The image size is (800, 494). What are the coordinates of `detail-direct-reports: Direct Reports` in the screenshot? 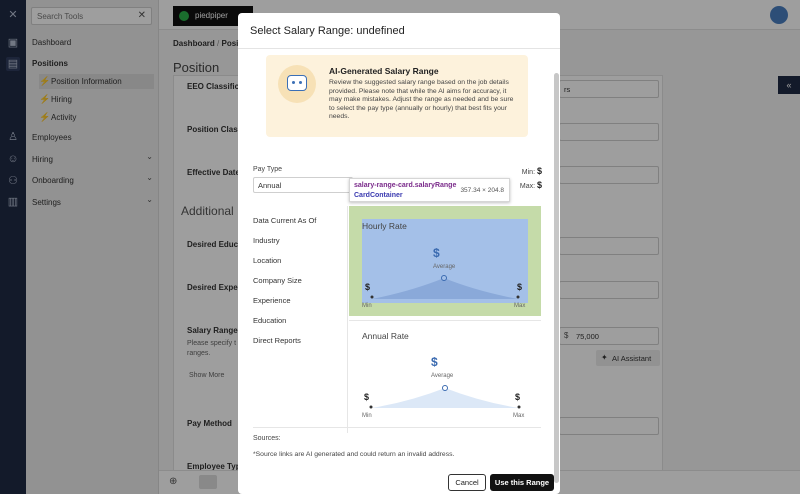 It's located at (277, 340).